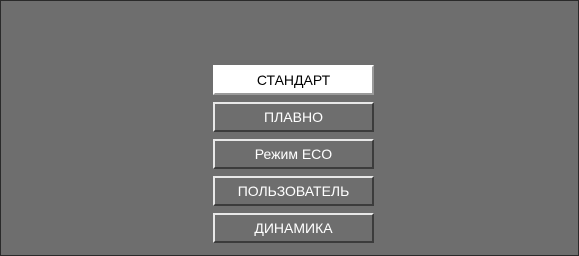 The width and height of the screenshot is (579, 256). What do you see at coordinates (293, 228) in the screenshot?
I see `menu-item-dynamic: ДИНАМИКА` at bounding box center [293, 228].